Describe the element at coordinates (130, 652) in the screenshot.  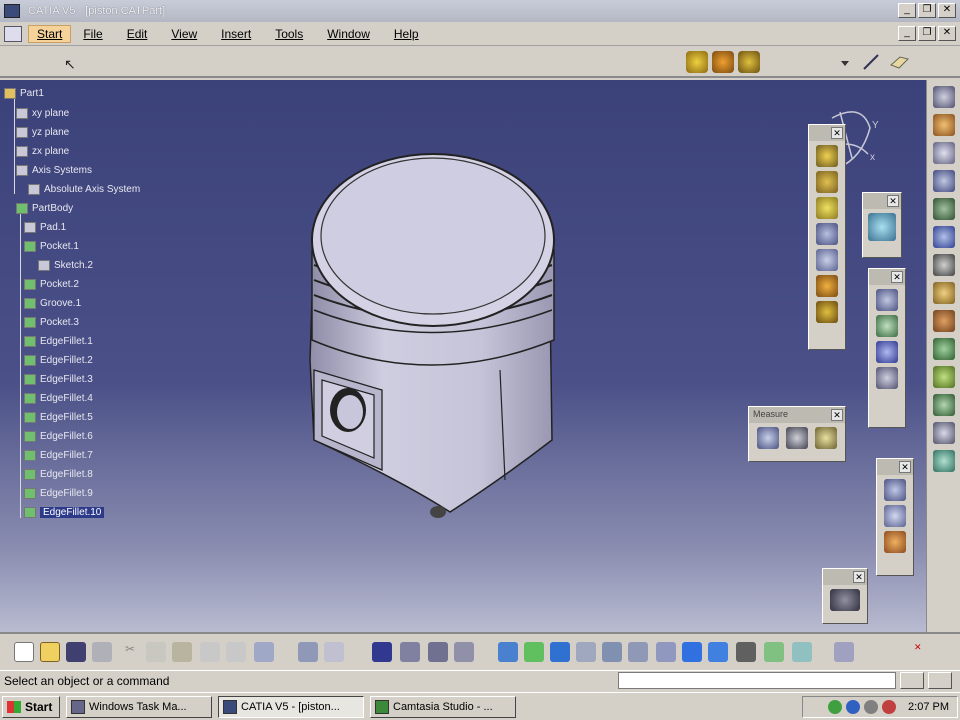
I see `cut-icon: ✂` at that location.